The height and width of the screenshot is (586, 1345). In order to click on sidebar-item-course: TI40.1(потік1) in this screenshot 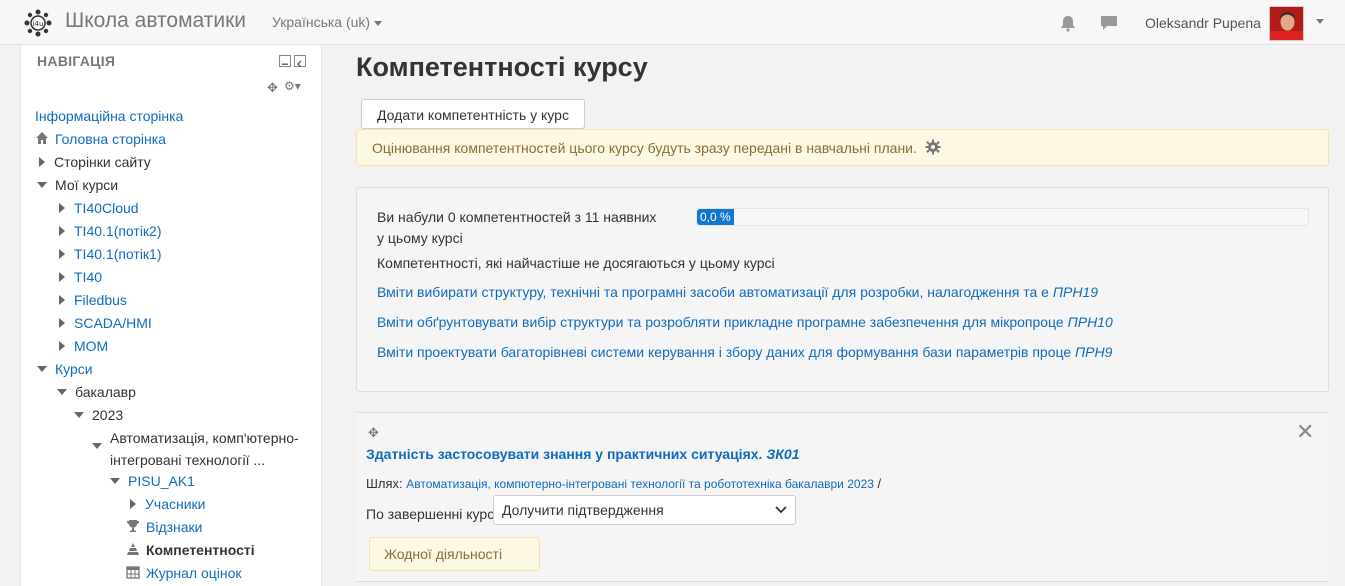, I will do `click(110, 254)`.